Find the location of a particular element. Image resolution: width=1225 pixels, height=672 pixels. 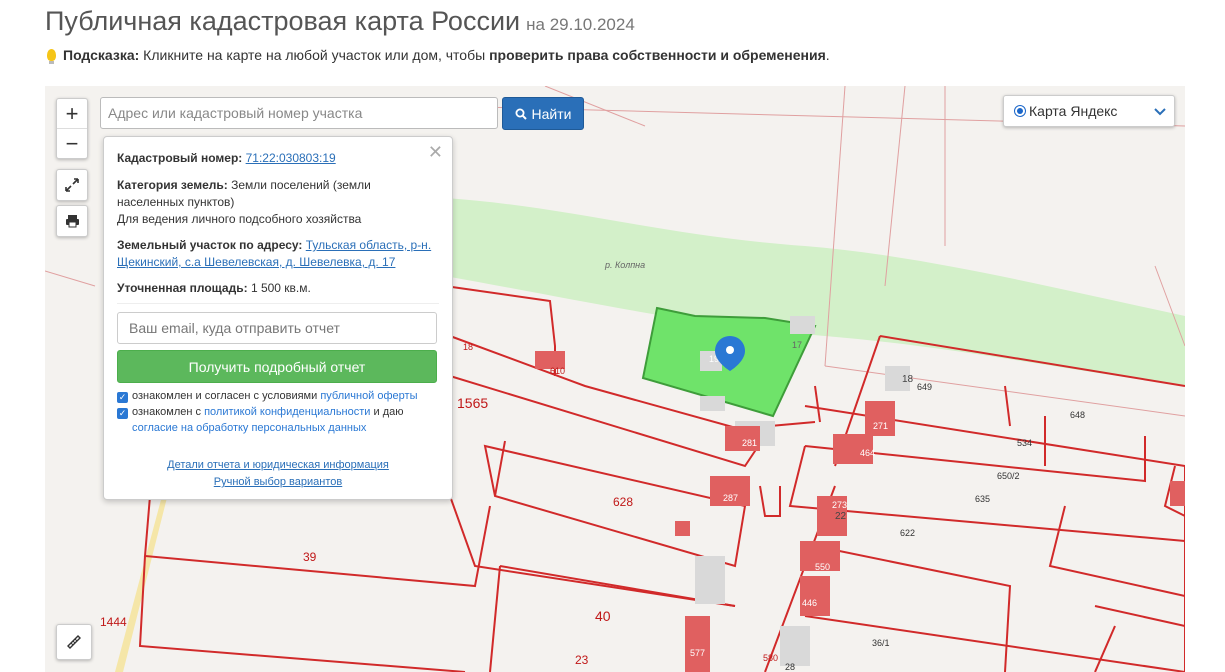

get-report-button: Получить подробный отчет is located at coordinates (277, 366).